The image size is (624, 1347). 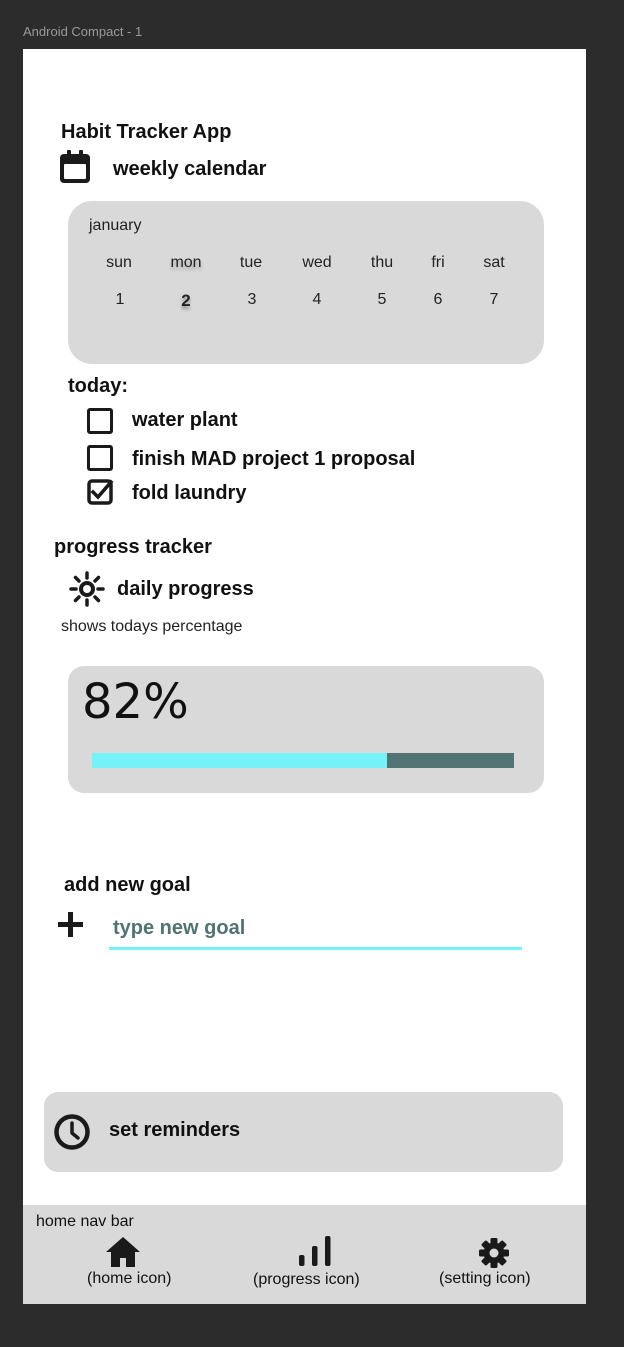 I want to click on day-name-mon: mon, so click(x=186, y=262).